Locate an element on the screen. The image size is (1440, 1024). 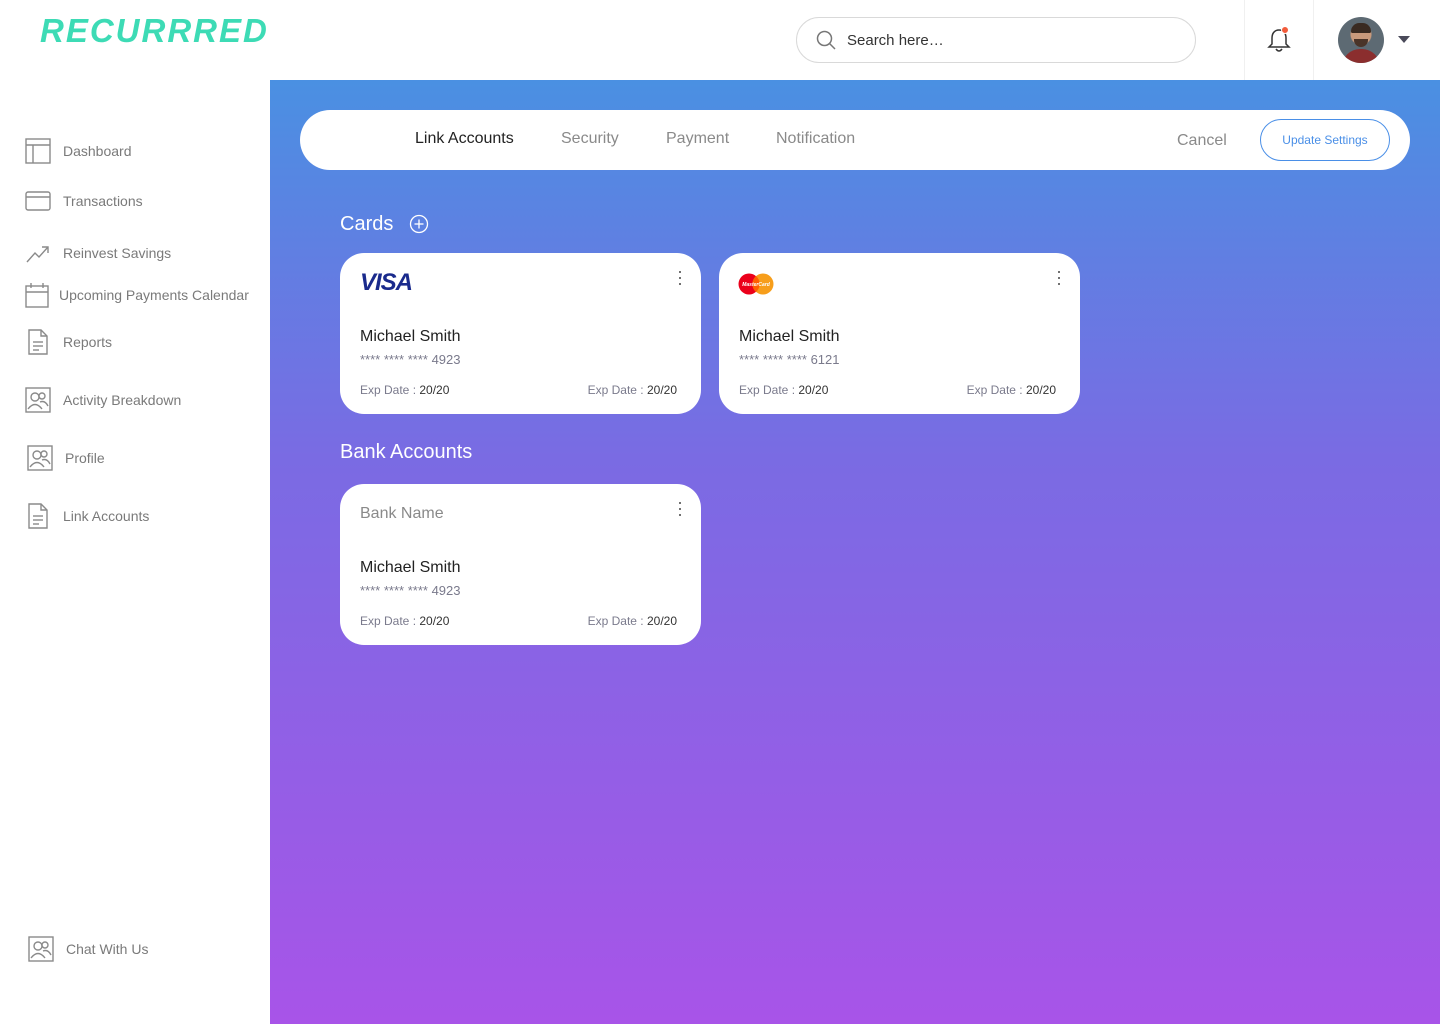
sidebar-item-dashboard: Dashboard is located at coordinates (78, 151).